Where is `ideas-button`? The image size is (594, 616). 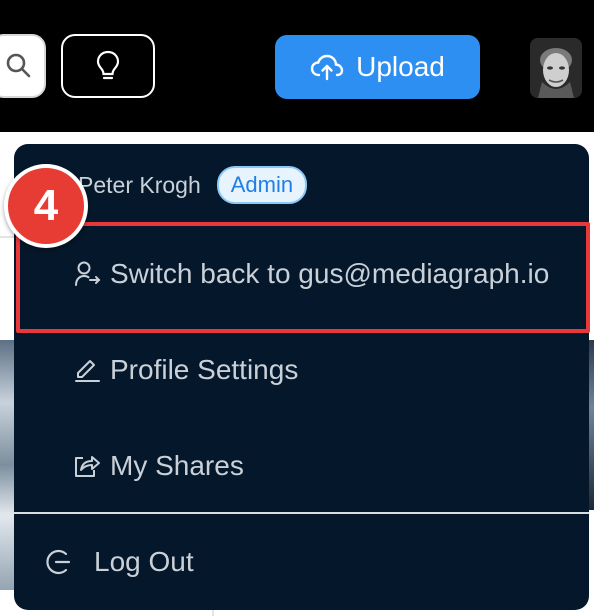 ideas-button is located at coordinates (108, 66).